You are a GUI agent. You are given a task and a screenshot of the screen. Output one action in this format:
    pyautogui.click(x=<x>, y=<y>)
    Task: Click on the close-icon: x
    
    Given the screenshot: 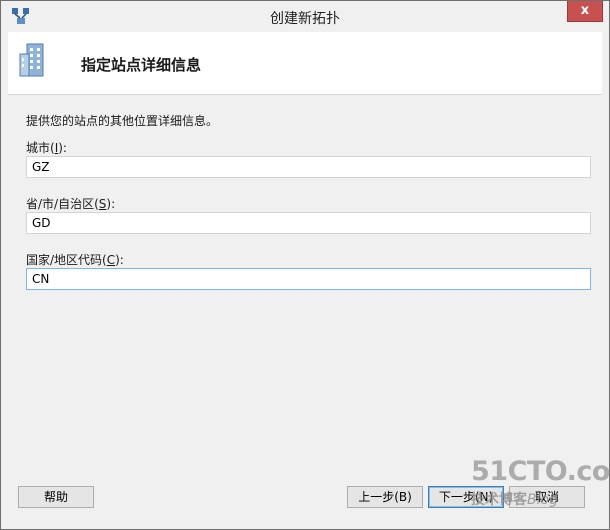 What is the action you would take?
    pyautogui.click(x=585, y=10)
    